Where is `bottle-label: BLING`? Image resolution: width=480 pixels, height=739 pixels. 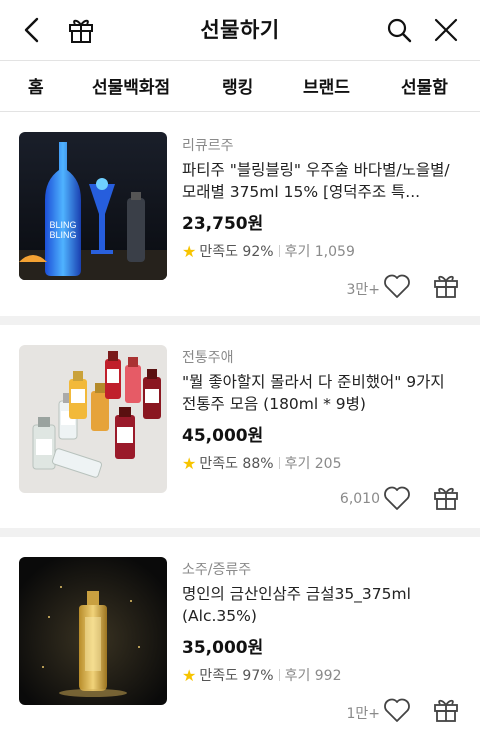 bottle-label: BLING is located at coordinates (62, 225).